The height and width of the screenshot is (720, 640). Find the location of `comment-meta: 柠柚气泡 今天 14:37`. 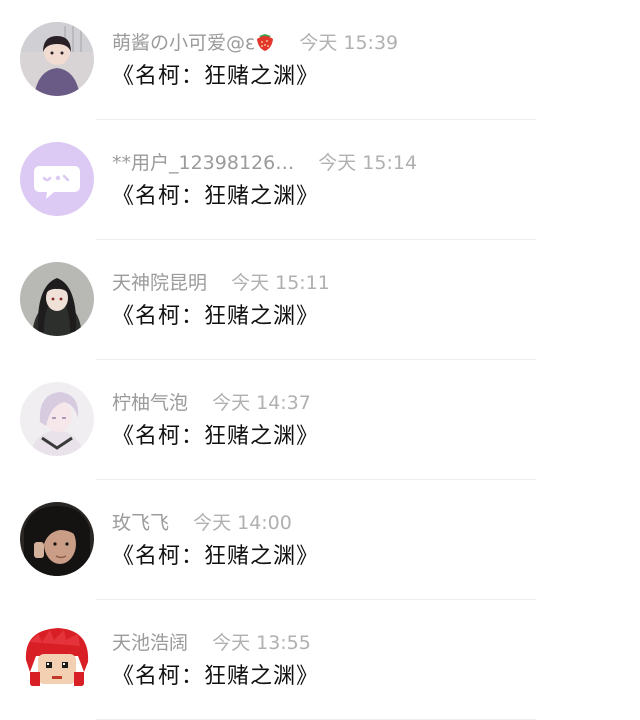

comment-meta: 柠柚气泡 今天 14:37 is located at coordinates (211, 403).